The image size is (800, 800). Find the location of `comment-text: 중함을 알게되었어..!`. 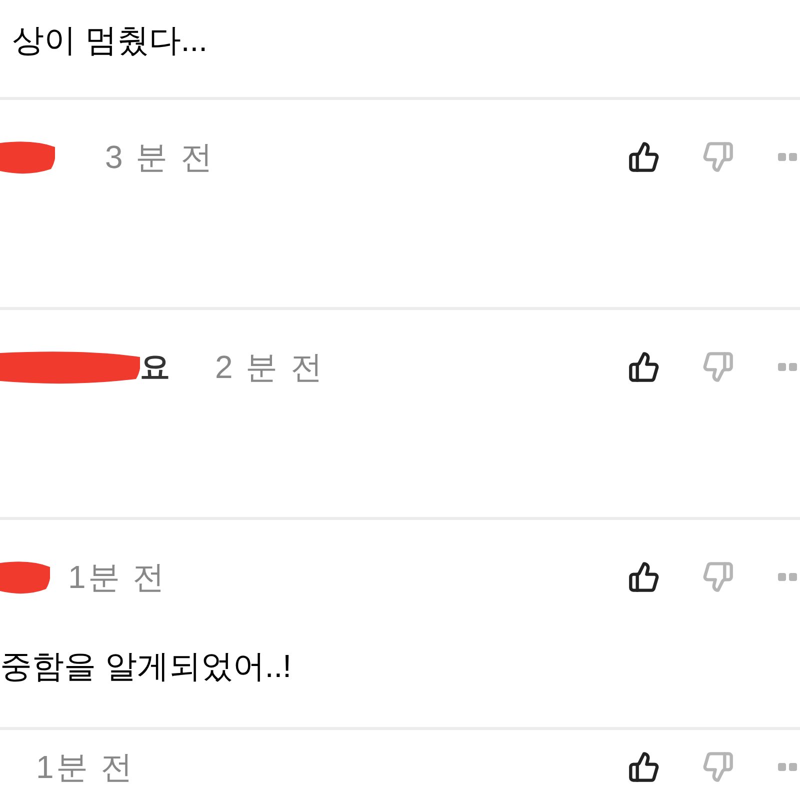

comment-text: 중함을 알게되었어..! is located at coordinates (146, 666).